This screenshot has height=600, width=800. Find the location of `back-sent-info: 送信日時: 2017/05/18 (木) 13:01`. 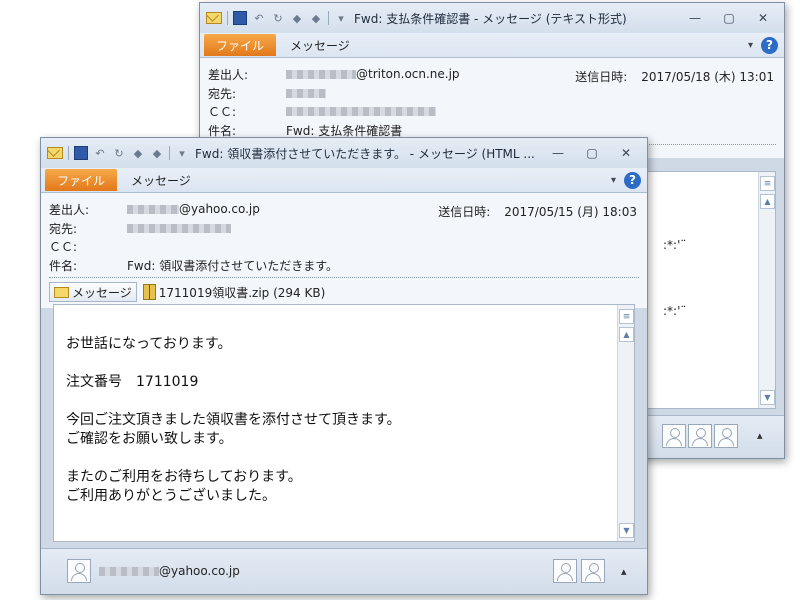

back-sent-info: 送信日時: 2017/05/18 (木) 13:01 is located at coordinates (674, 76).